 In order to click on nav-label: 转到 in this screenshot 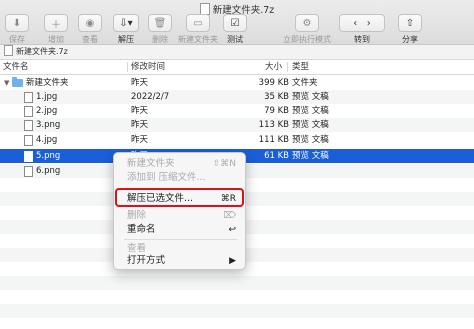, I will do `click(362, 39)`.